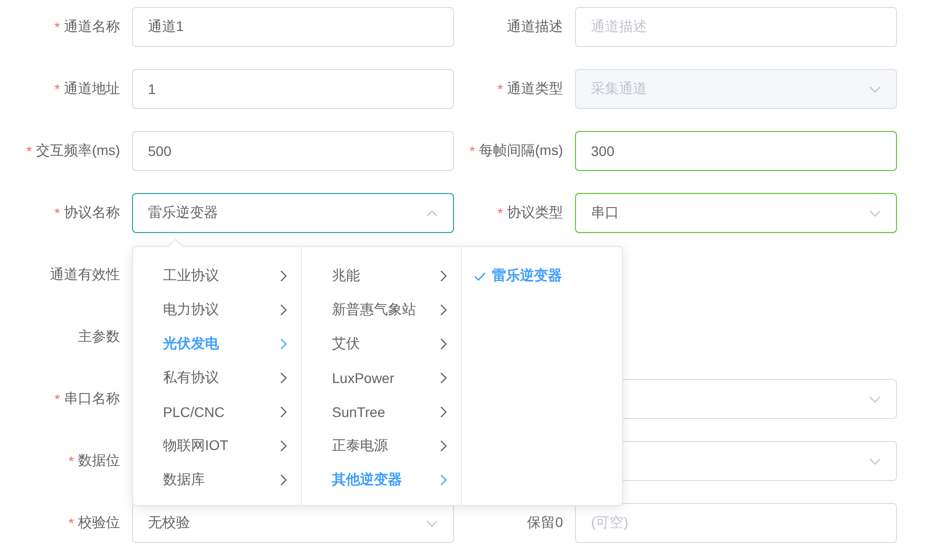 This screenshot has width=931, height=553. What do you see at coordinates (92, 89) in the screenshot?
I see `field-label: 通道地址` at bounding box center [92, 89].